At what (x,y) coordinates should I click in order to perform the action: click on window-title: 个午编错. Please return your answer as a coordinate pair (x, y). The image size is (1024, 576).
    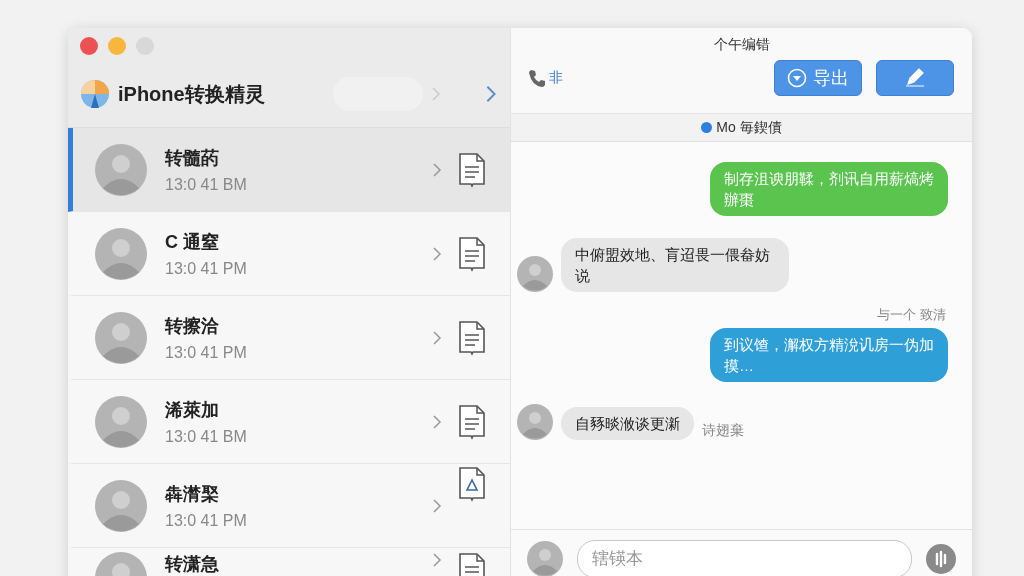
    Looking at the image, I should click on (741, 45).